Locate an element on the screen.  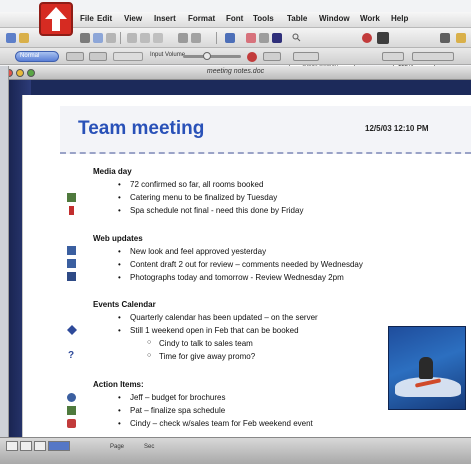
input-volume-thumb is located at coordinates (207, 56).